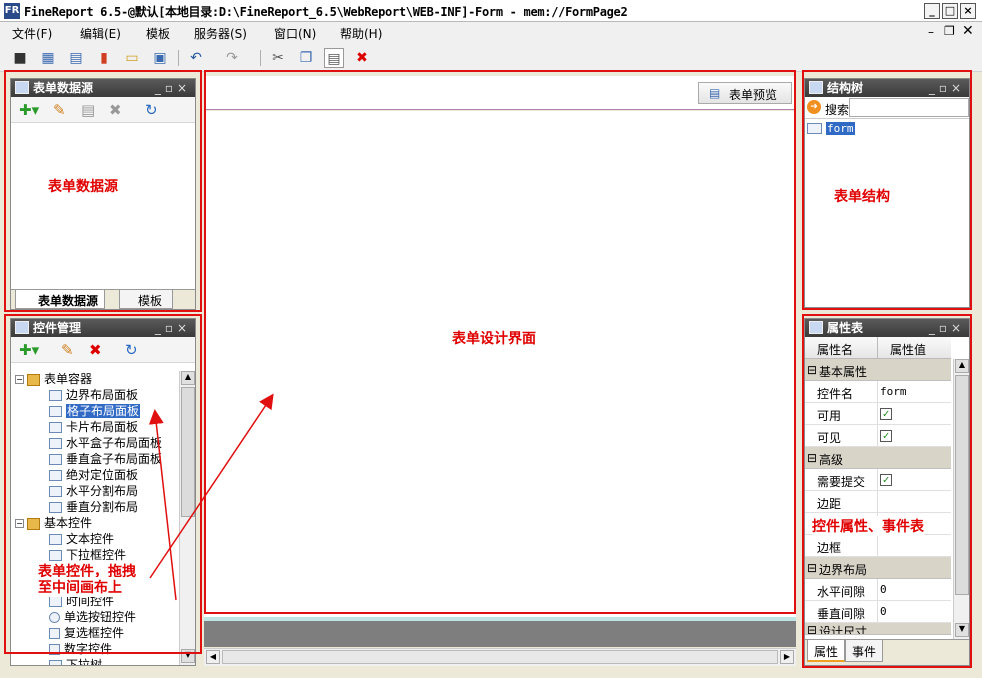 The height and width of the screenshot is (678, 982). Describe the element at coordinates (862, 197) in the screenshot. I see `annotation-structure: 表单结构` at that location.